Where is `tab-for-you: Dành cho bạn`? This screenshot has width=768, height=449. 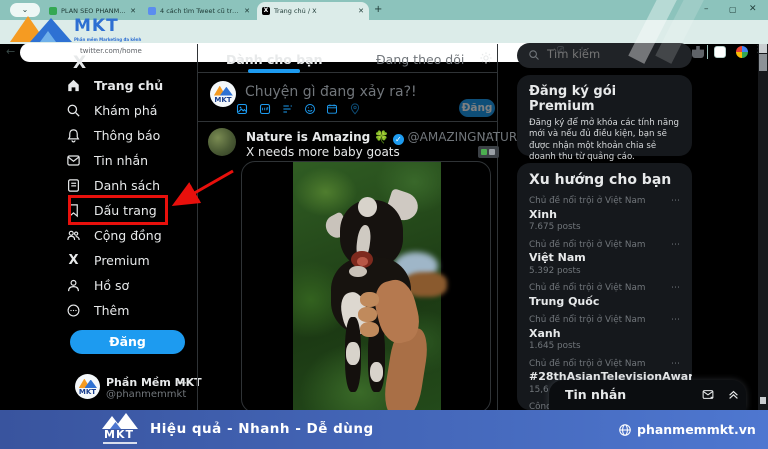
tab-for-you: Dành cho bạn is located at coordinates (274, 59).